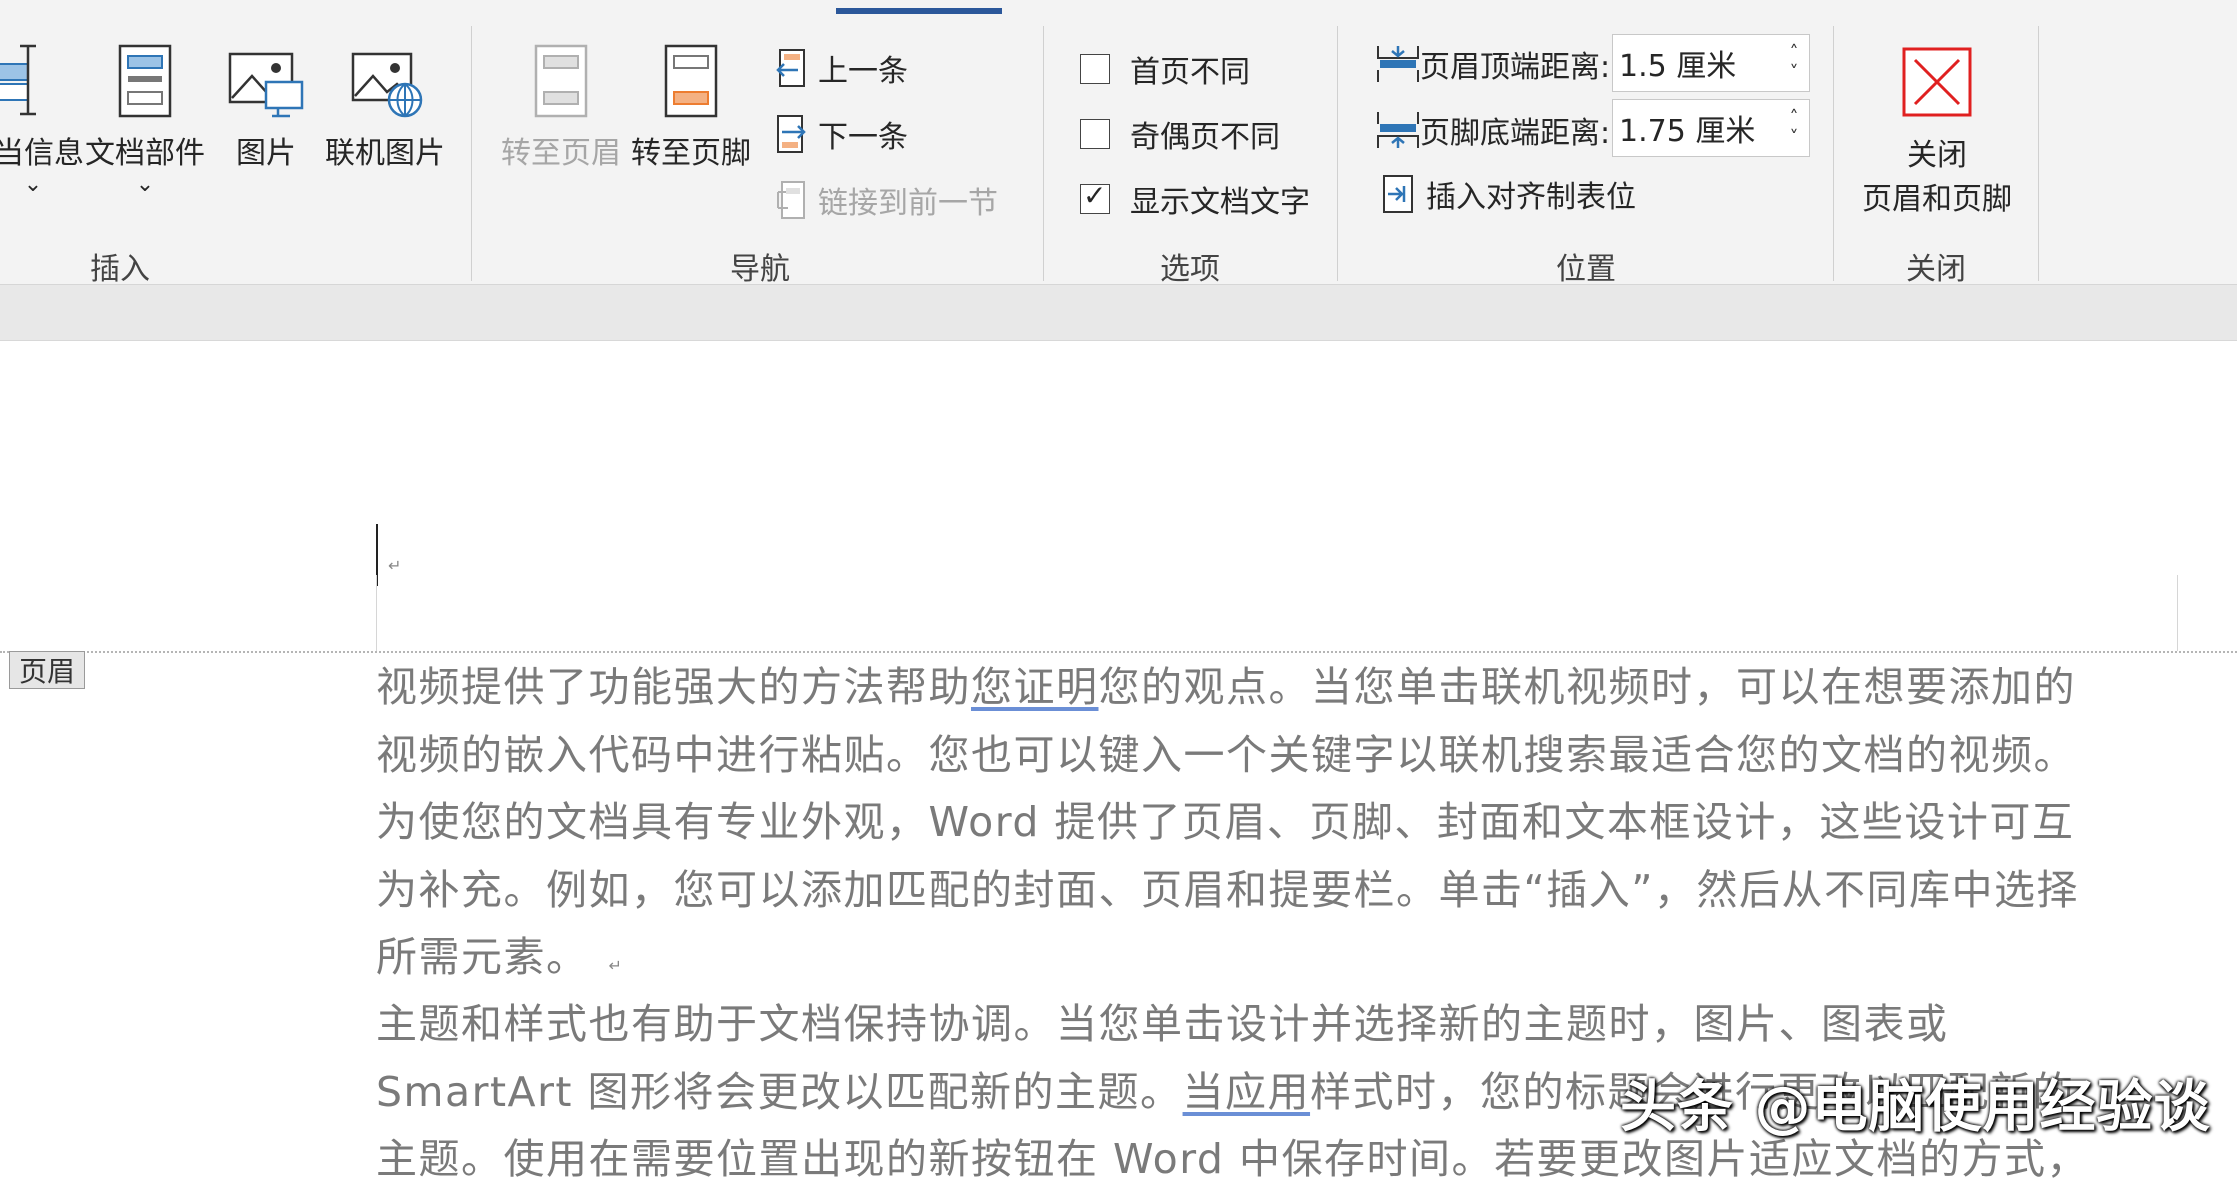 The height and width of the screenshot is (1194, 2237). I want to click on checkbox-box: ✓, so click(1095, 196).